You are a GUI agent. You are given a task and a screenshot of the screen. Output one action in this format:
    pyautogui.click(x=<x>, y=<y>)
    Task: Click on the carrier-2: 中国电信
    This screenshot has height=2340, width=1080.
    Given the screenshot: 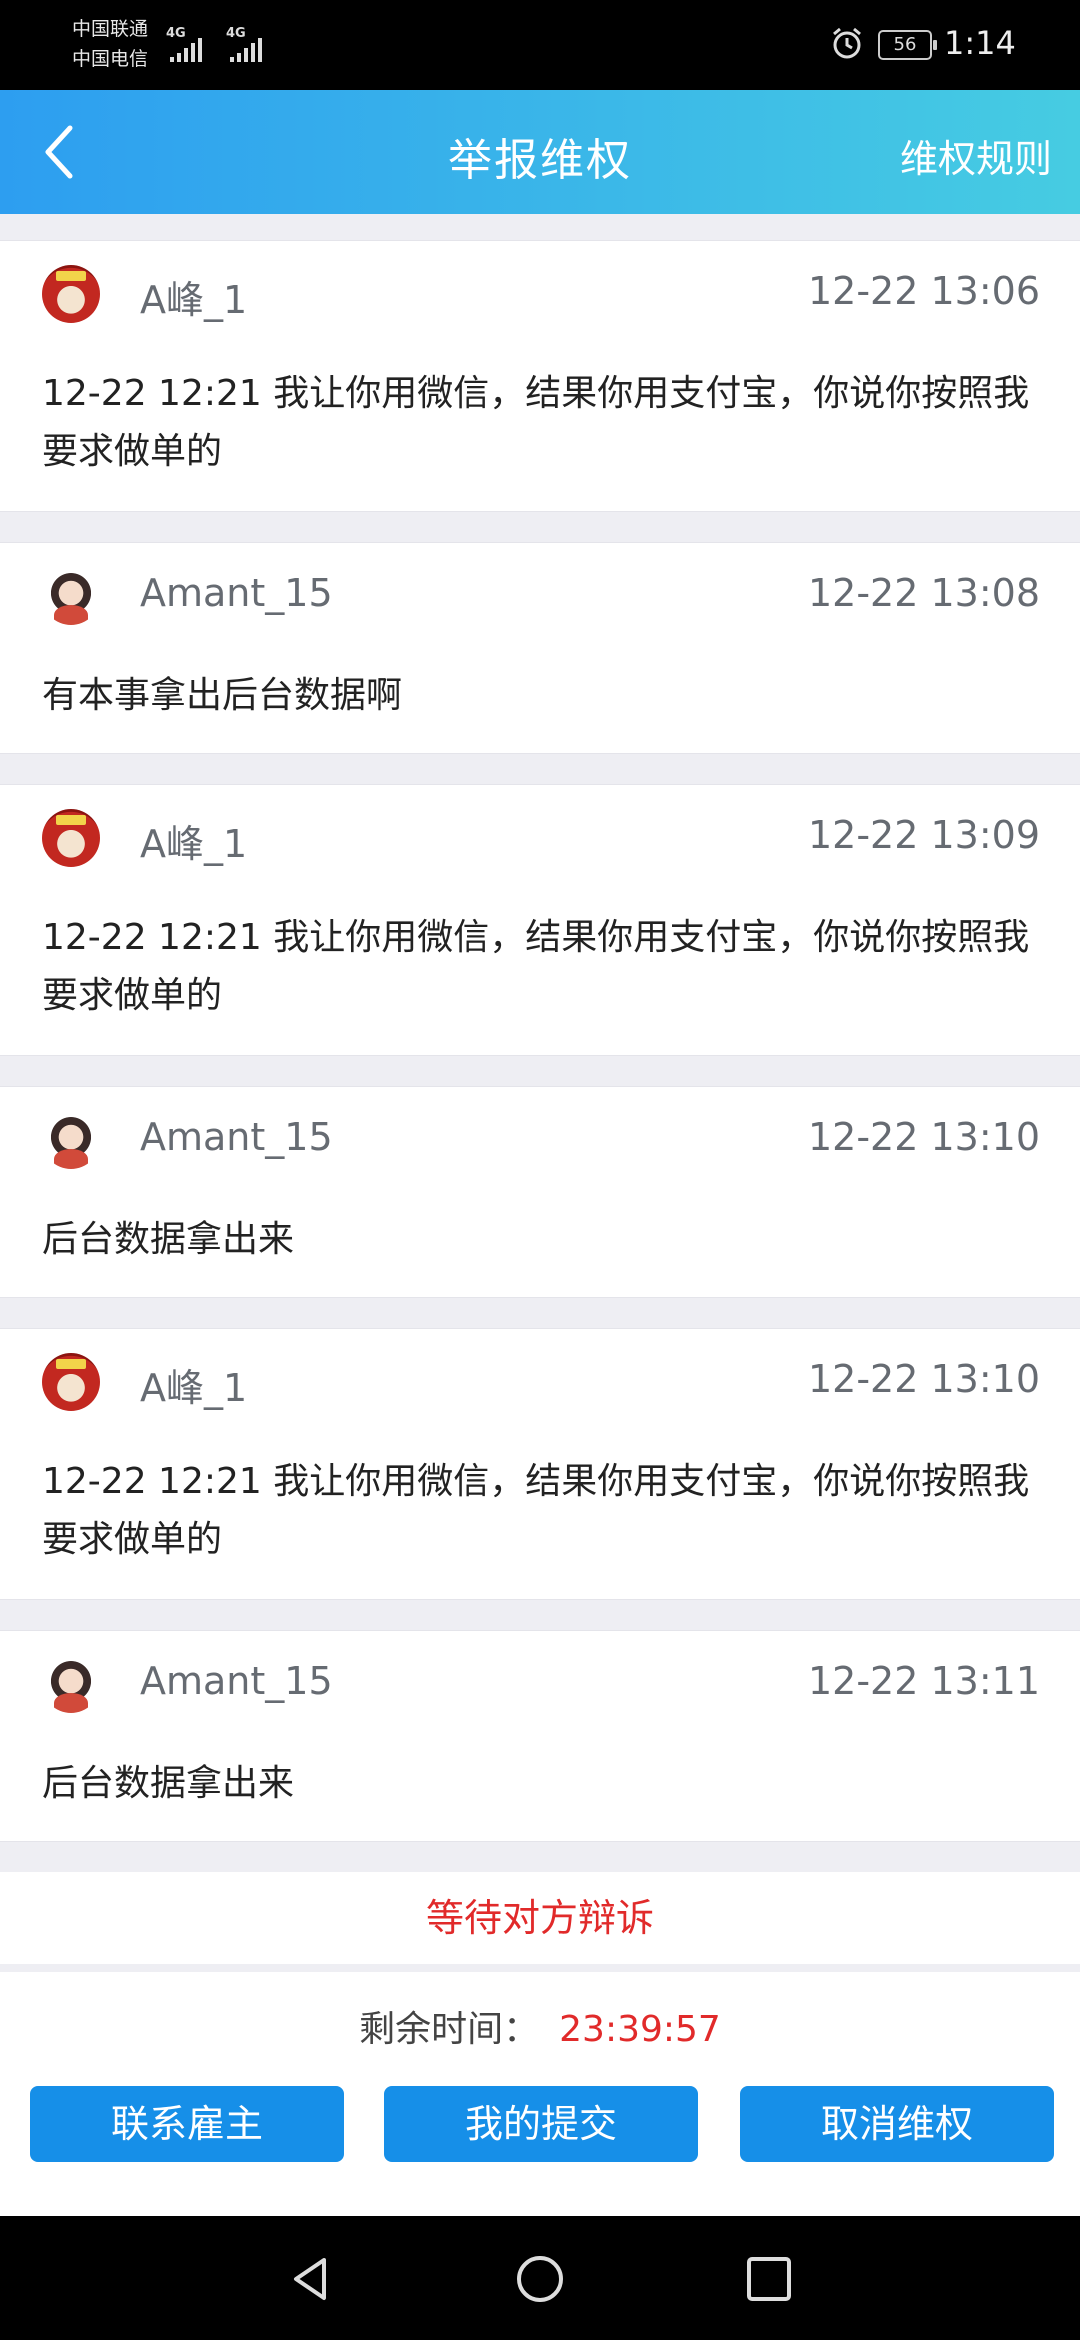 What is the action you would take?
    pyautogui.click(x=110, y=59)
    